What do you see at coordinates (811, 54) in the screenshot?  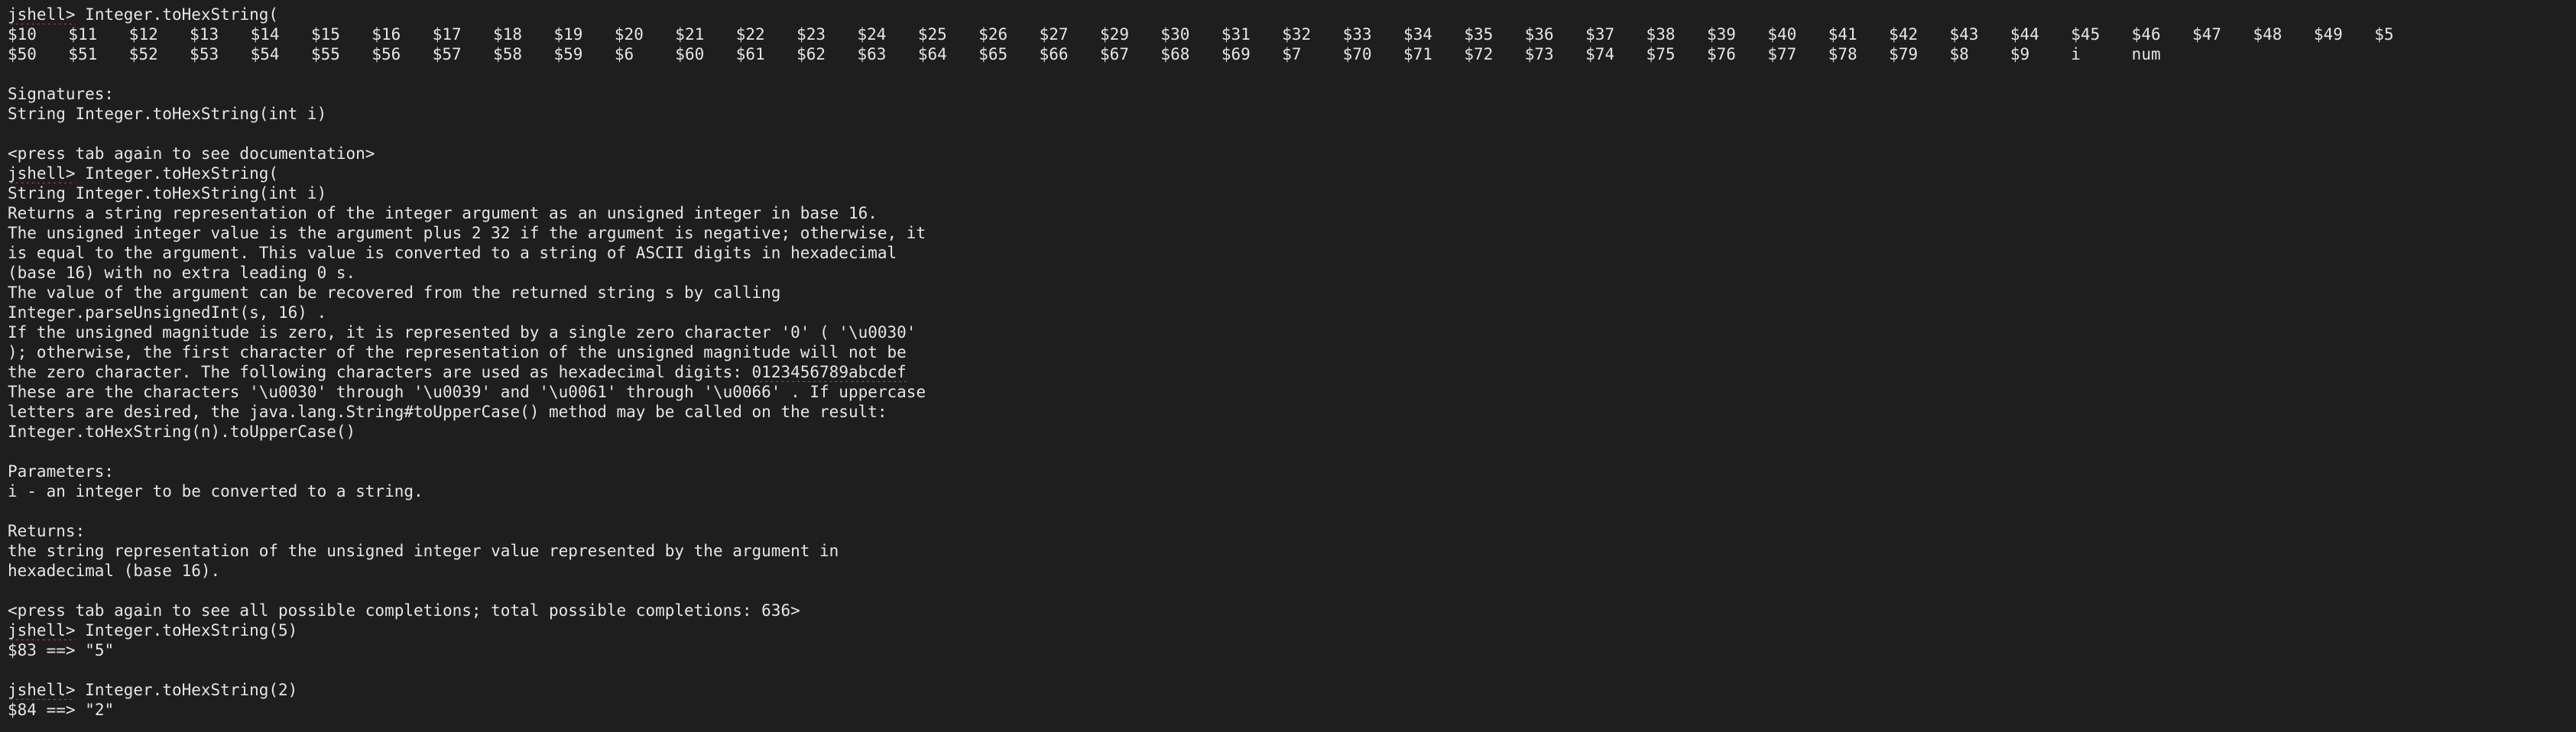 I see `completion-item: $62` at bounding box center [811, 54].